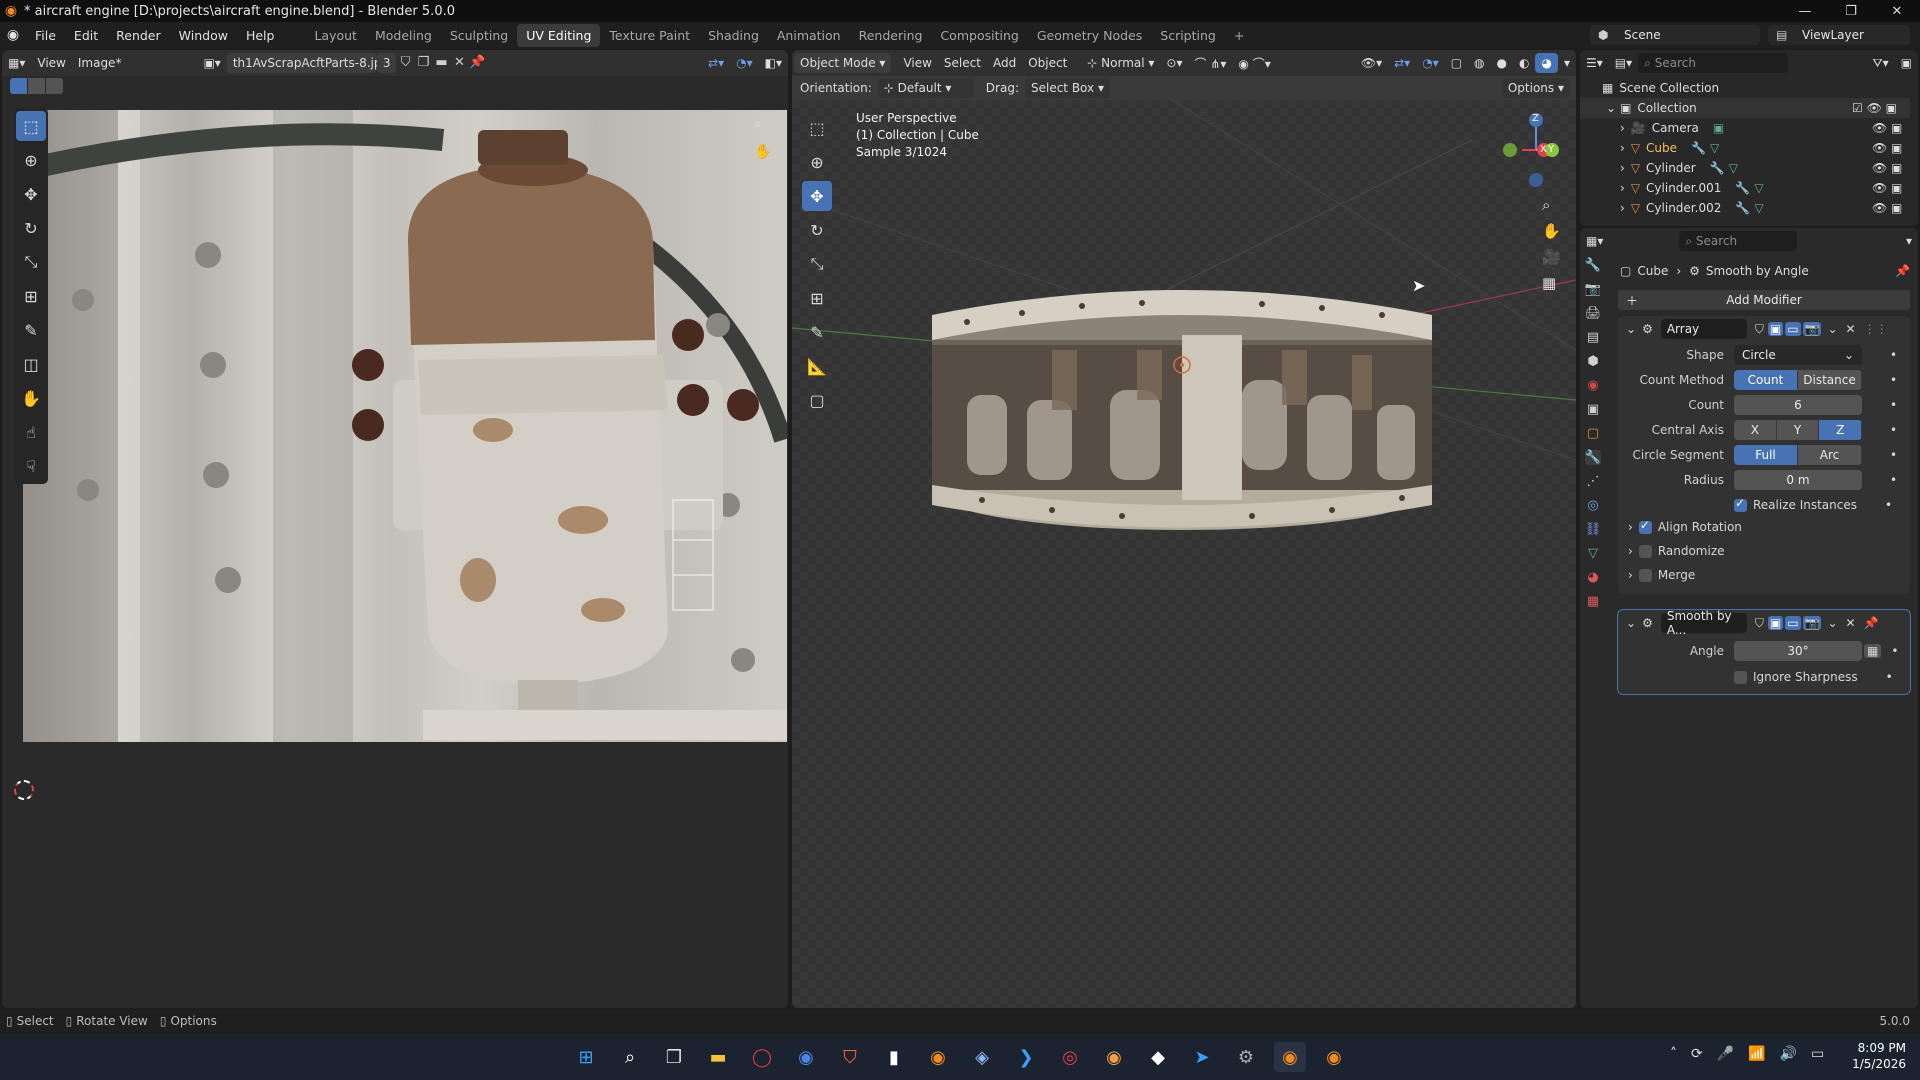 This screenshot has height=1080, width=1920. What do you see at coordinates (1211, 63) in the screenshot?
I see `snap-icon: ⌒ ⋔▾` at bounding box center [1211, 63].